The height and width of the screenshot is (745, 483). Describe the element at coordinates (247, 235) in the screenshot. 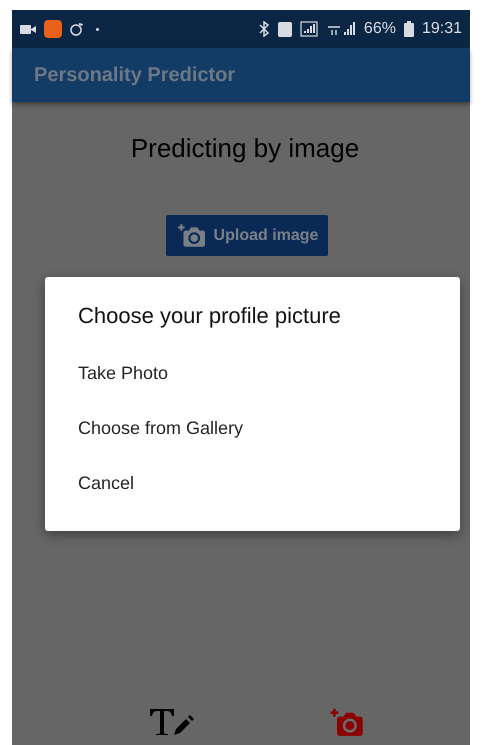

I see `upload-image-button: Upload image` at that location.